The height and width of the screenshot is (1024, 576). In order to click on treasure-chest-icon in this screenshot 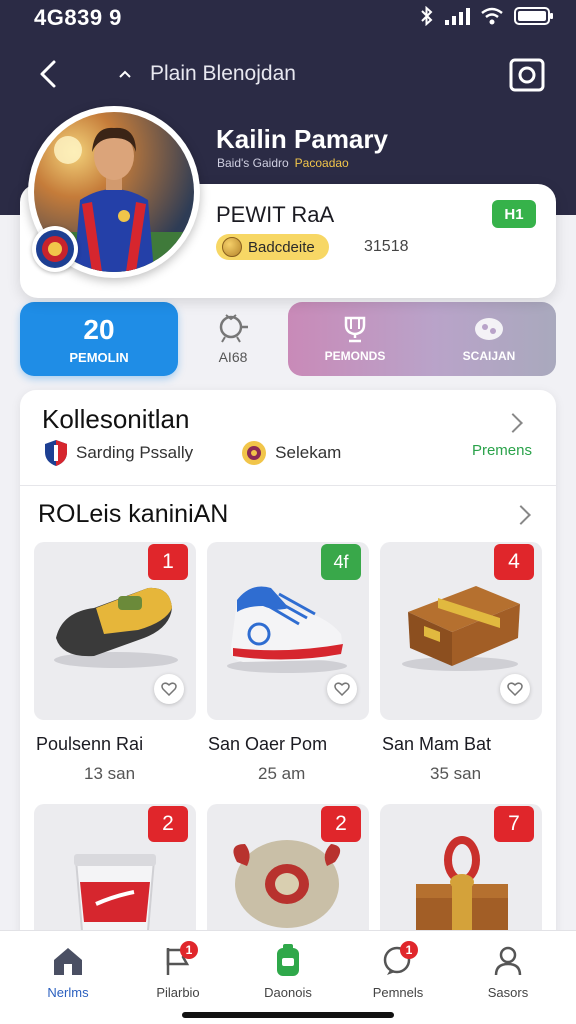, I will do `click(461, 628)`.